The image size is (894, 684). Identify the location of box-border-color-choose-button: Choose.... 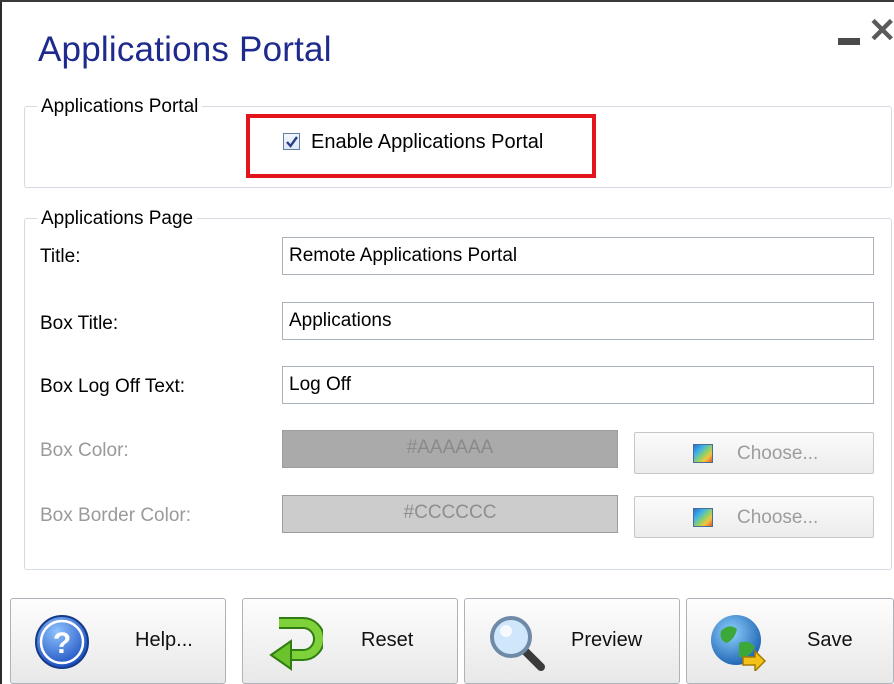
(754, 517).